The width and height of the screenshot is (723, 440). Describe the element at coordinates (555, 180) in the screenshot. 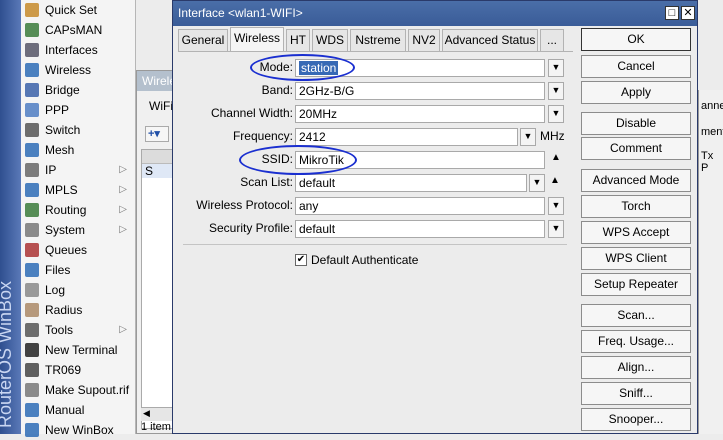

I see `scan-list-collapse-icon: ▲` at that location.